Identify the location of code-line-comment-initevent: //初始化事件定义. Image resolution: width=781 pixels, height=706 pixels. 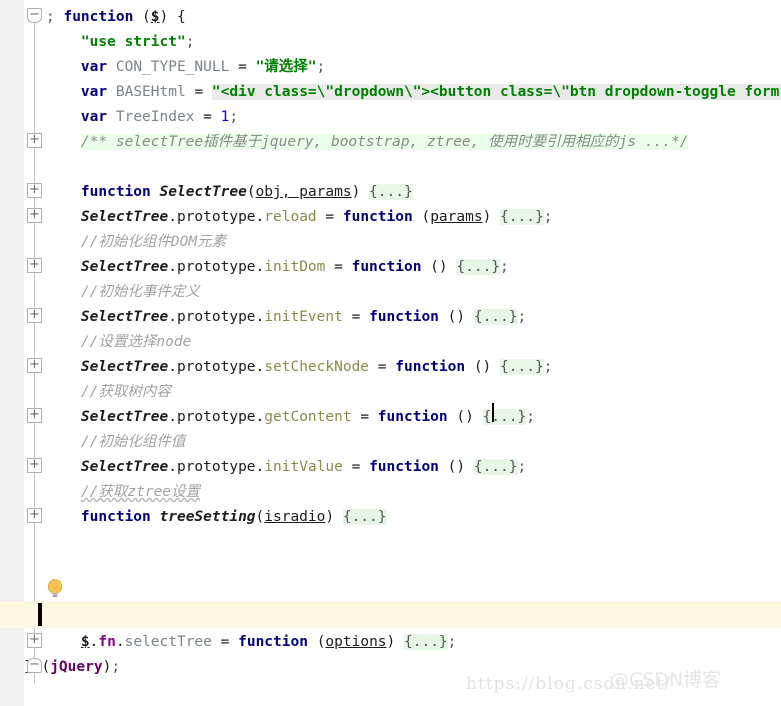
(413, 292).